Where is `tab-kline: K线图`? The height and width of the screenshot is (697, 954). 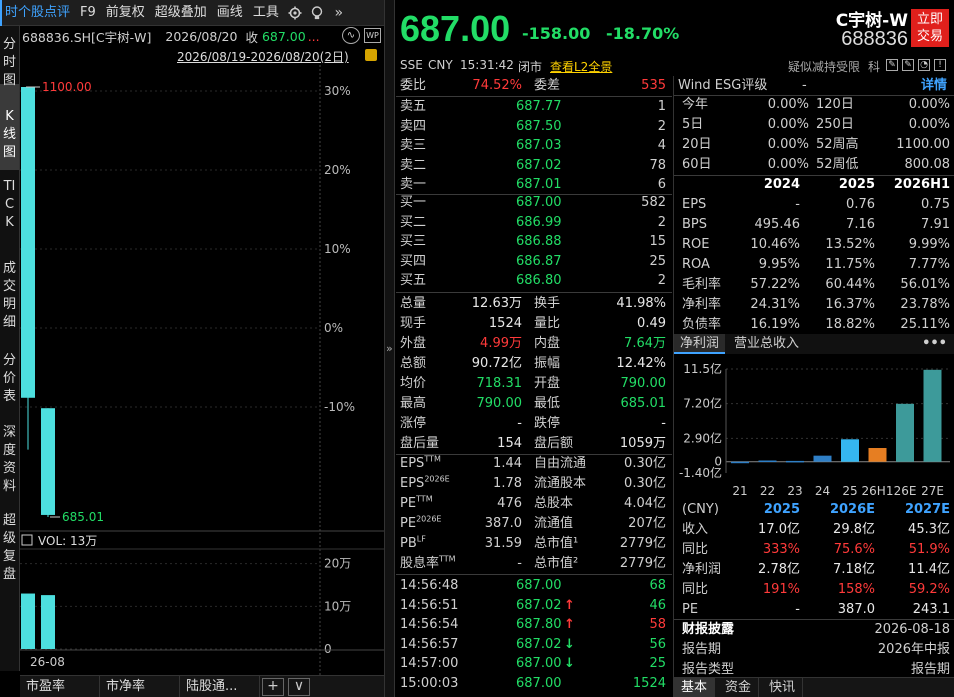
tab-kline: K线图 is located at coordinates (9, 127).